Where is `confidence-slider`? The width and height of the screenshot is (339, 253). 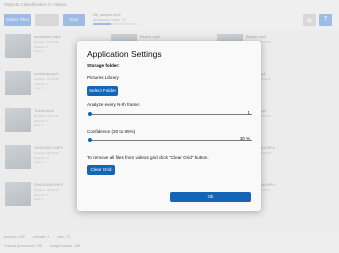
confidence-slider is located at coordinates (170, 140).